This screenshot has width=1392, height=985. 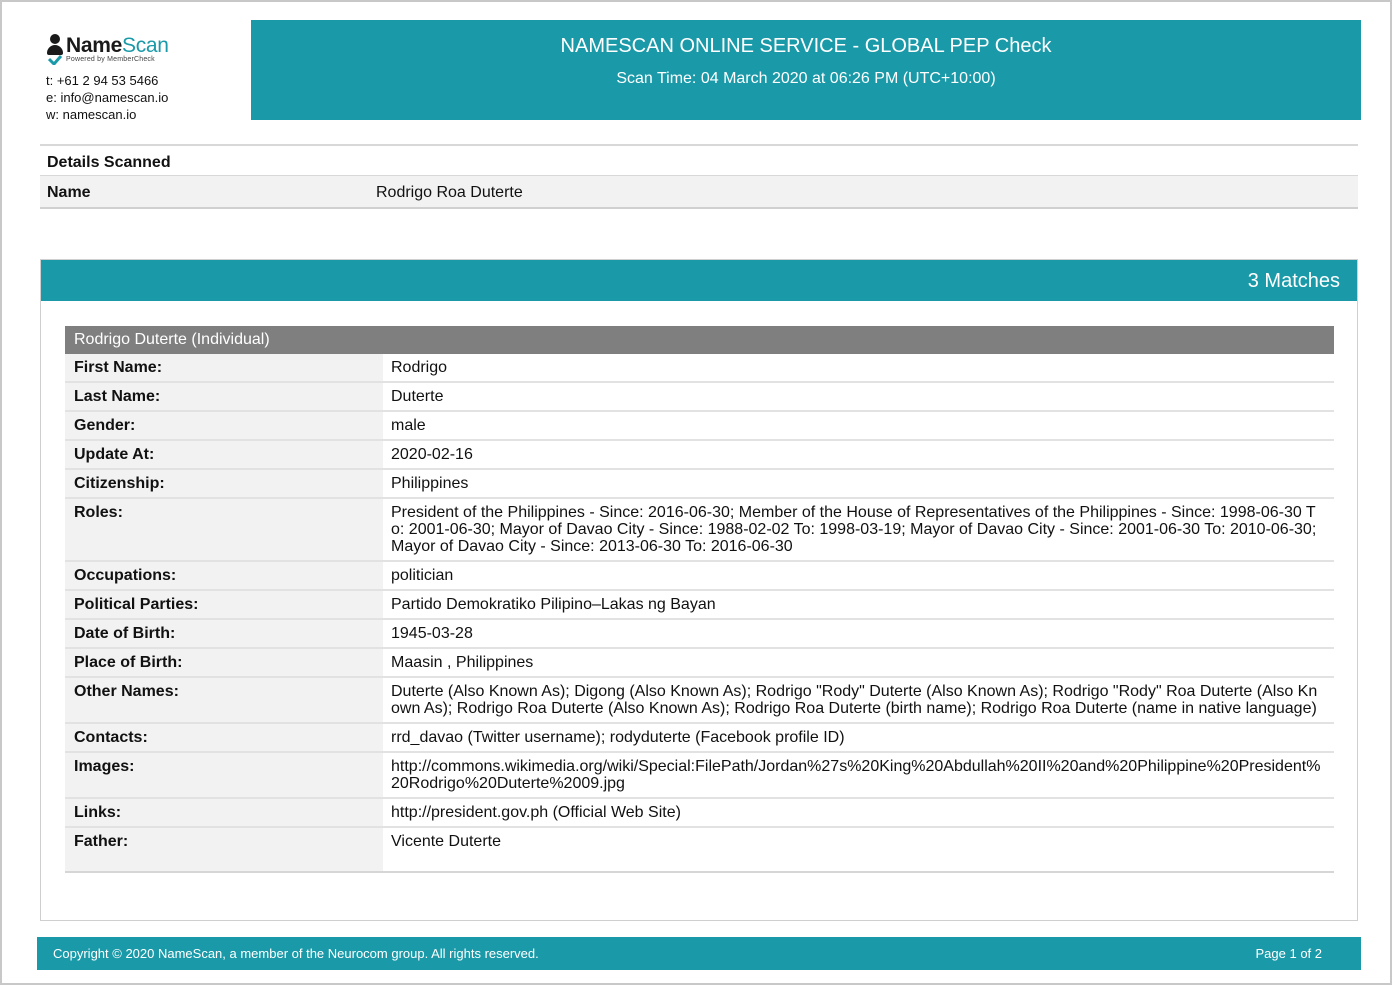 What do you see at coordinates (419, 367) in the screenshot?
I see `field-value: Rodrigo` at bounding box center [419, 367].